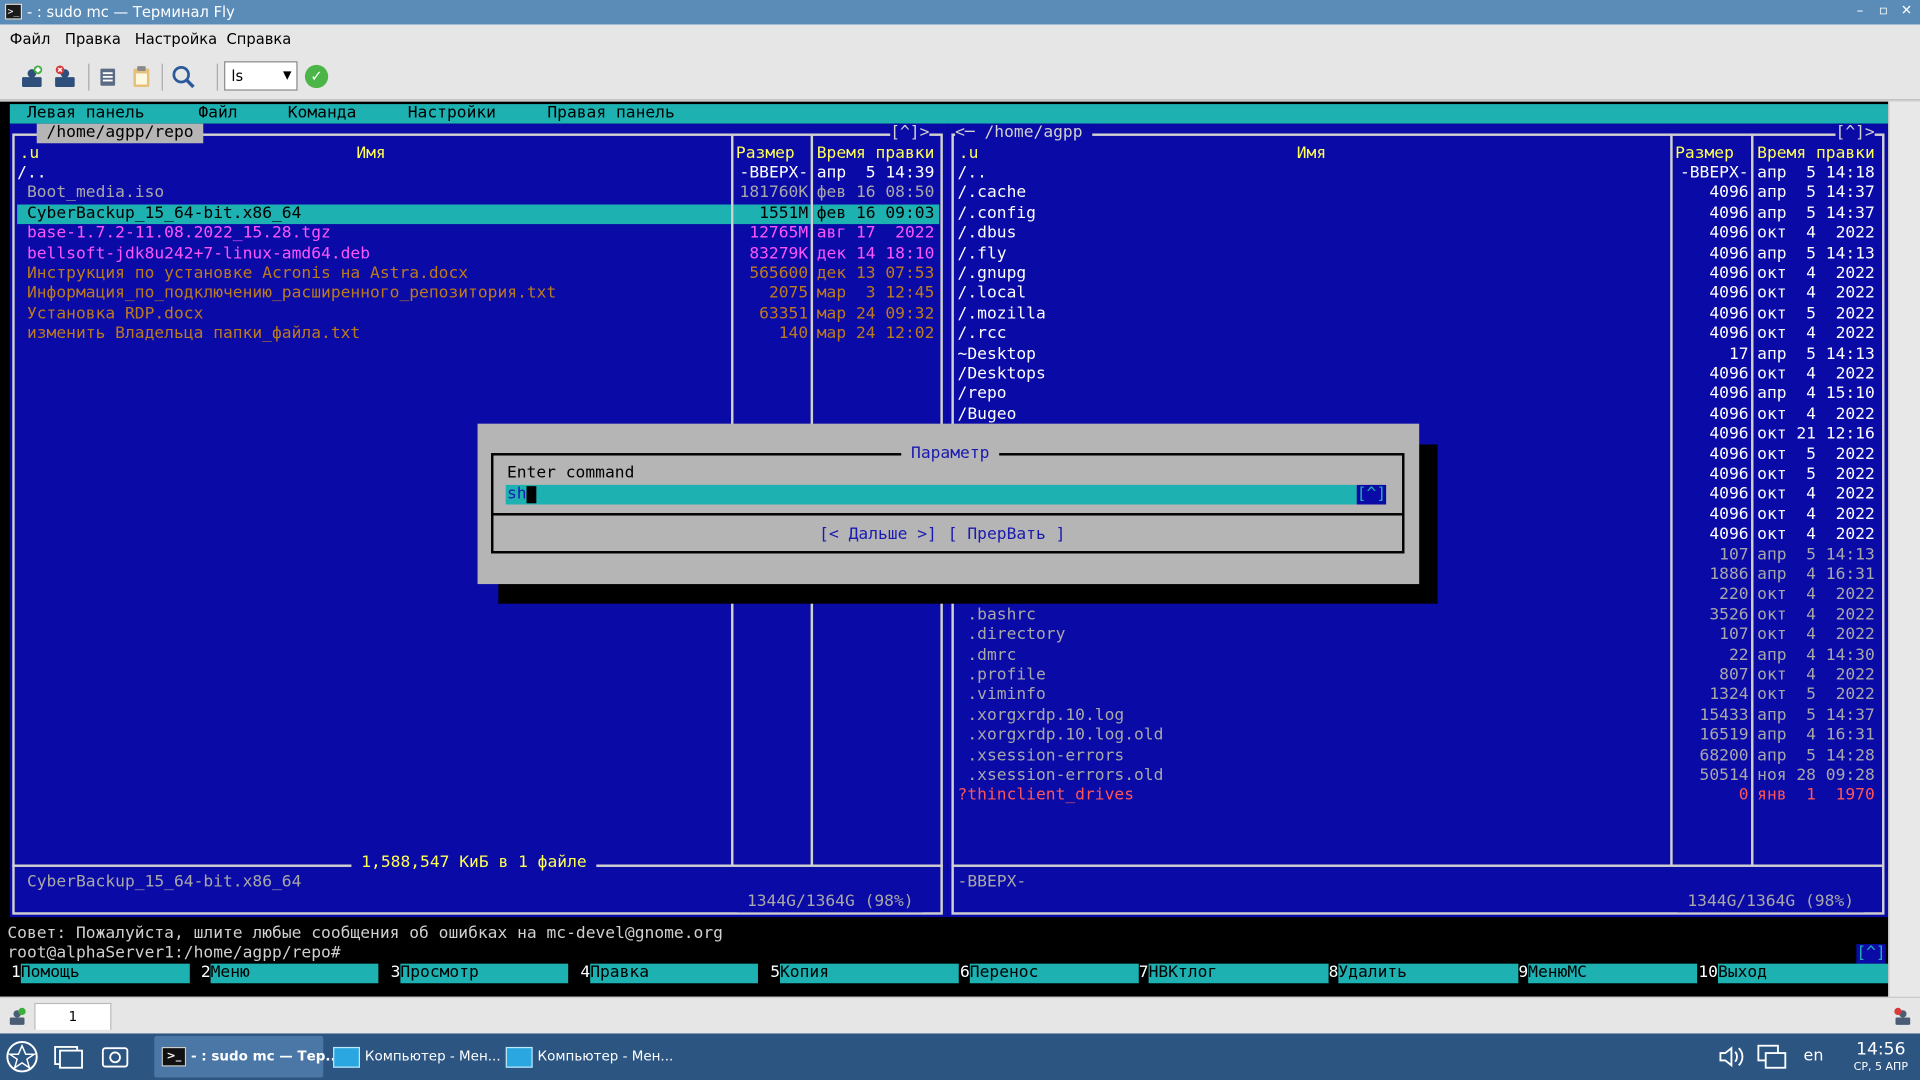  I want to click on right-file-row: .xorgxrdp.10.log.old 16519 апр 4 16:31, so click(1414, 736).